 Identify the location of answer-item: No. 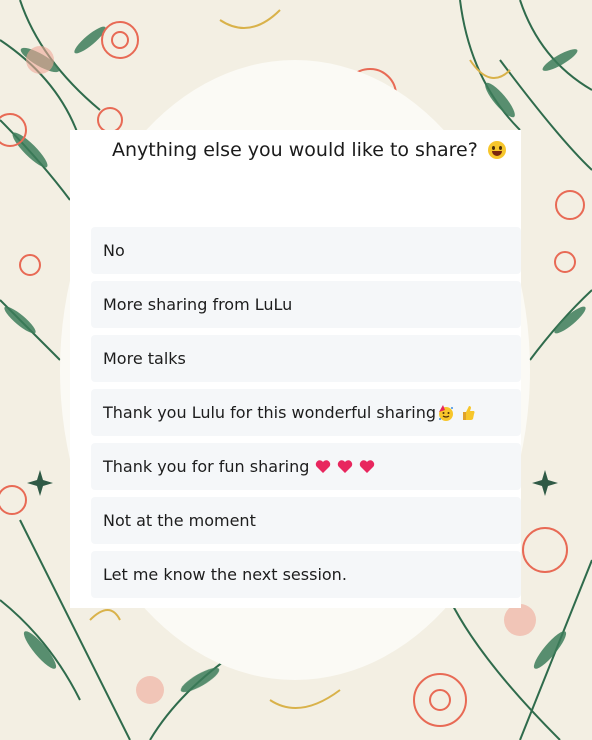
(306, 250).